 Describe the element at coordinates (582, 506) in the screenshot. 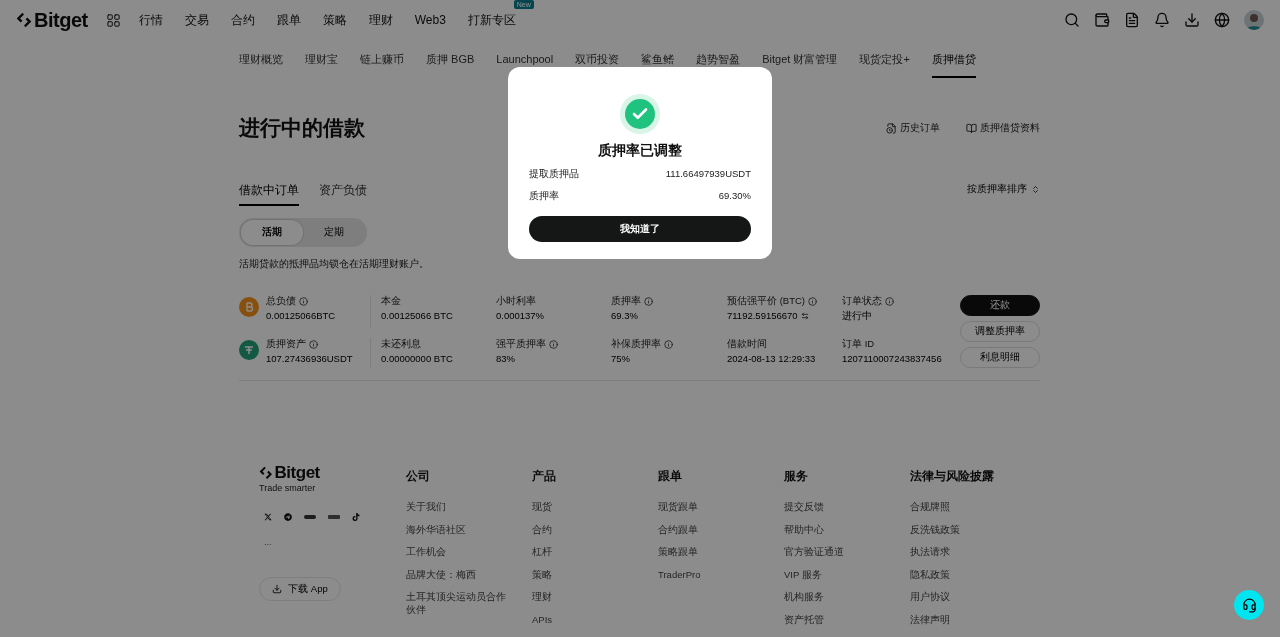

I see `footer-link: 现货` at that location.